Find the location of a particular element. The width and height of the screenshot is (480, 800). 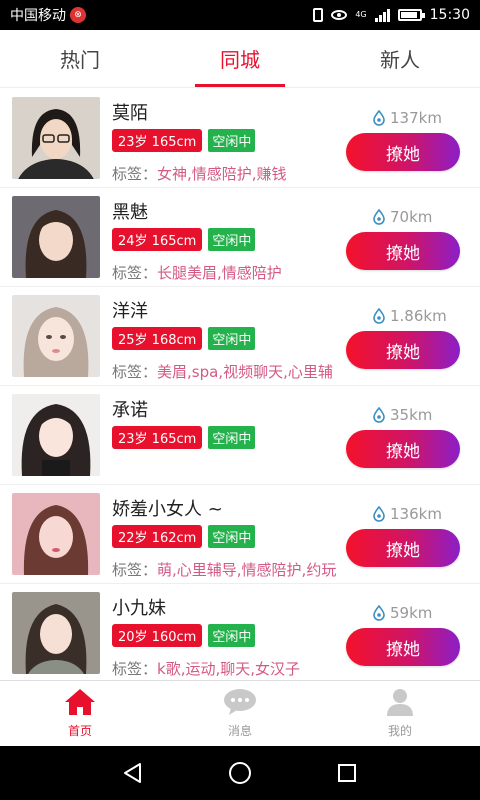

distance-value: 136km is located at coordinates (416, 514).